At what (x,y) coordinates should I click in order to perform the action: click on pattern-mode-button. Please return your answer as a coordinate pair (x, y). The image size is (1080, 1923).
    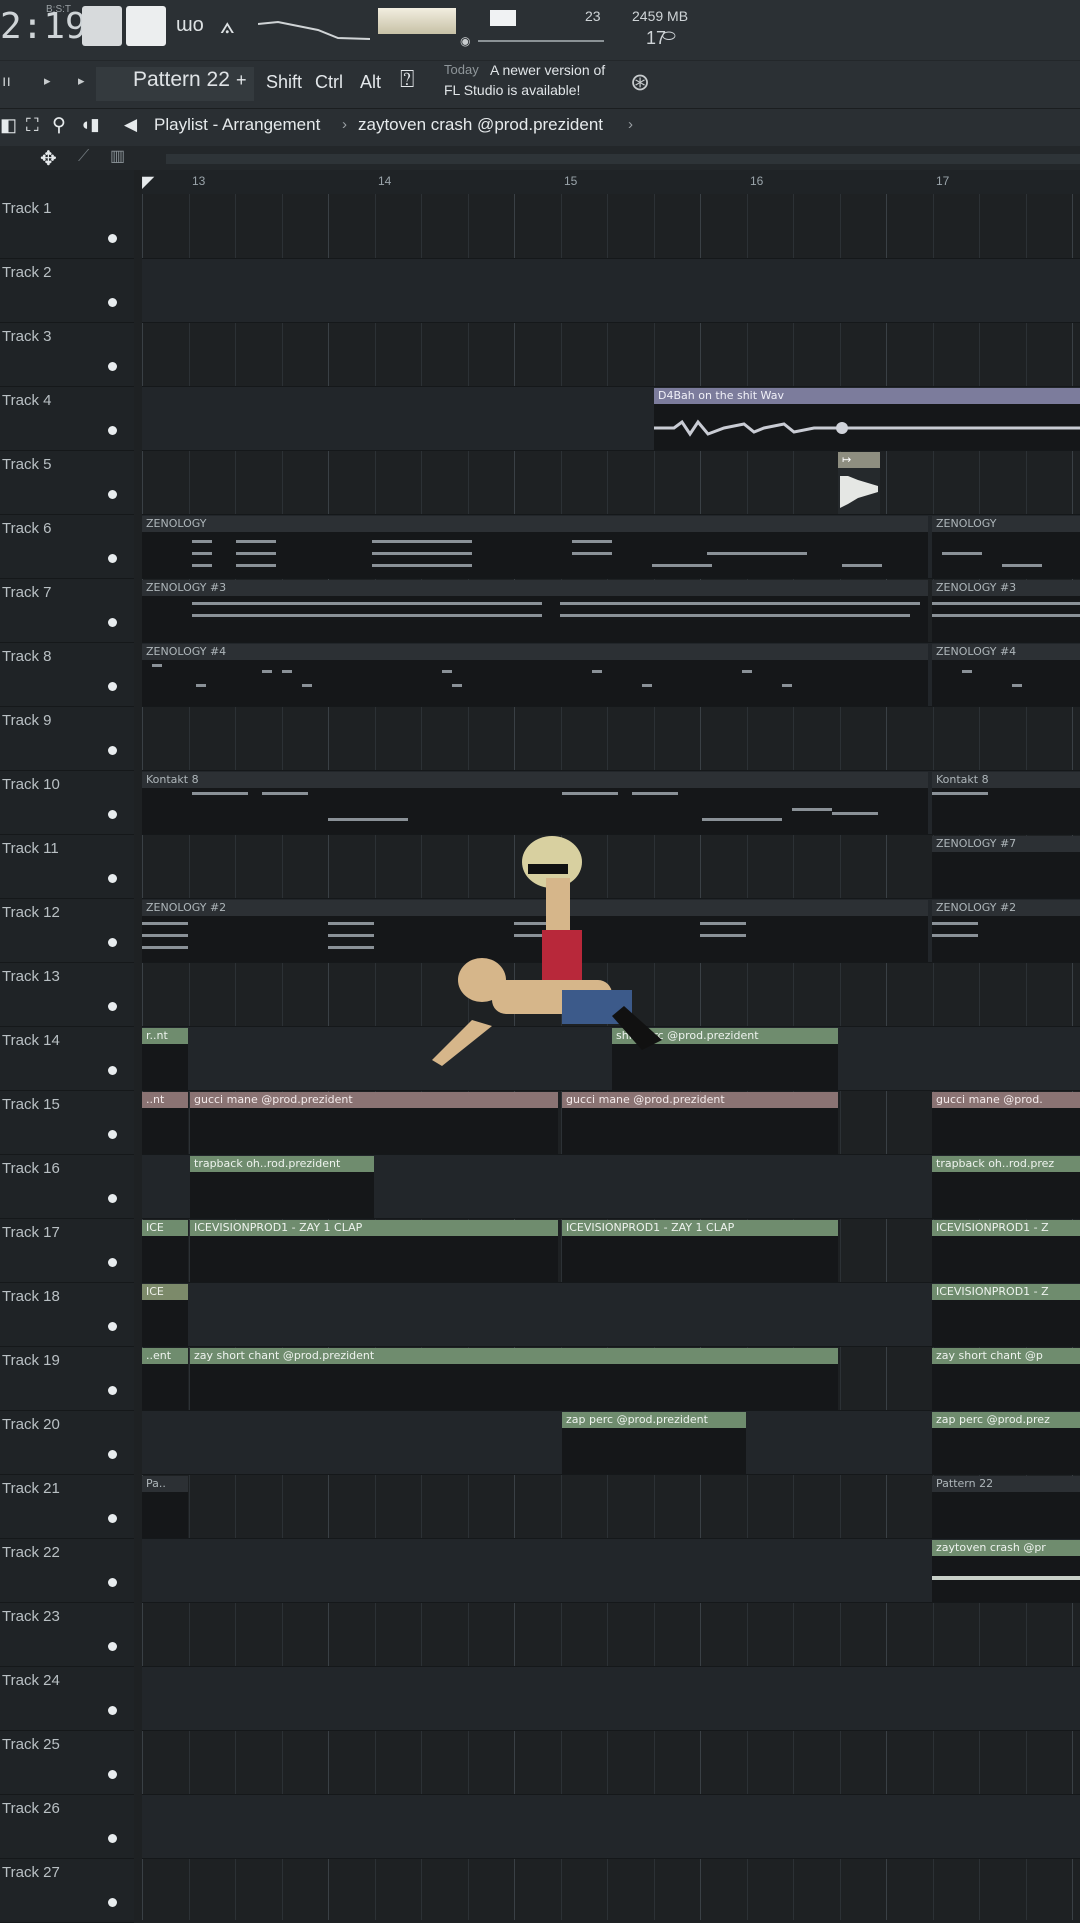
    Looking at the image, I should click on (102, 26).